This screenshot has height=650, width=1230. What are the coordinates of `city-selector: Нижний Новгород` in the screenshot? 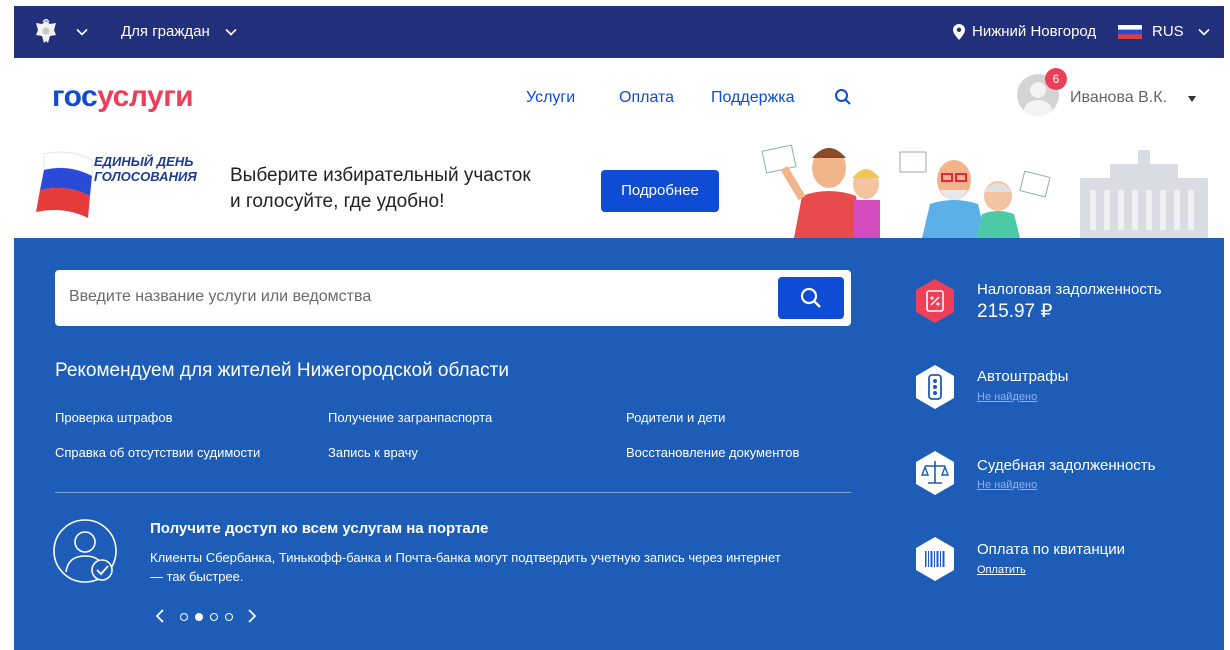 It's located at (1034, 31).